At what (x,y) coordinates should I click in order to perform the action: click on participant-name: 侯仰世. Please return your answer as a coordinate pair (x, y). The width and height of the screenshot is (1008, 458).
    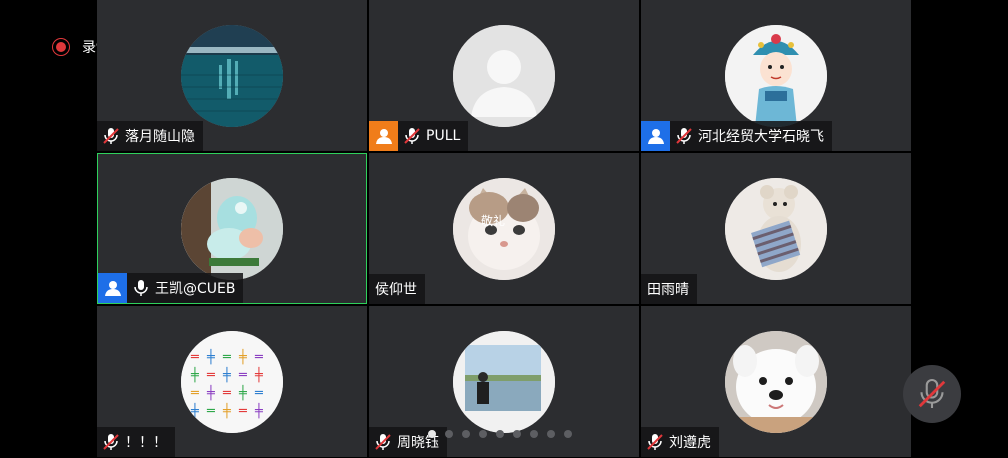
    Looking at the image, I should click on (396, 290).